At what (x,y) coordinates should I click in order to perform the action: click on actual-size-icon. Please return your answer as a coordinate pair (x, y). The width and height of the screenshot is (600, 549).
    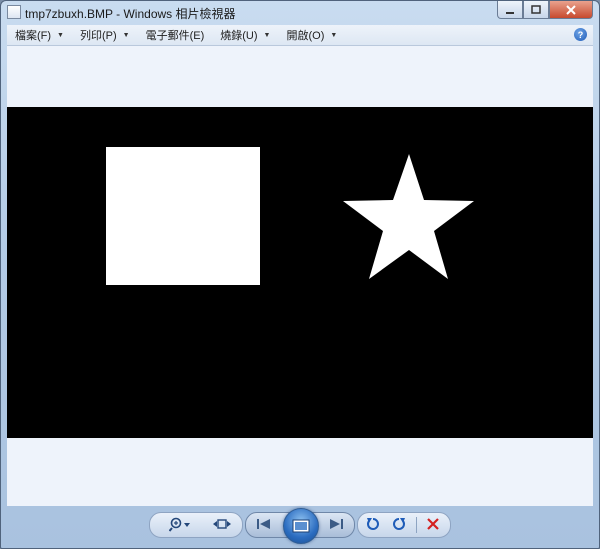
    Looking at the image, I should click on (222, 524).